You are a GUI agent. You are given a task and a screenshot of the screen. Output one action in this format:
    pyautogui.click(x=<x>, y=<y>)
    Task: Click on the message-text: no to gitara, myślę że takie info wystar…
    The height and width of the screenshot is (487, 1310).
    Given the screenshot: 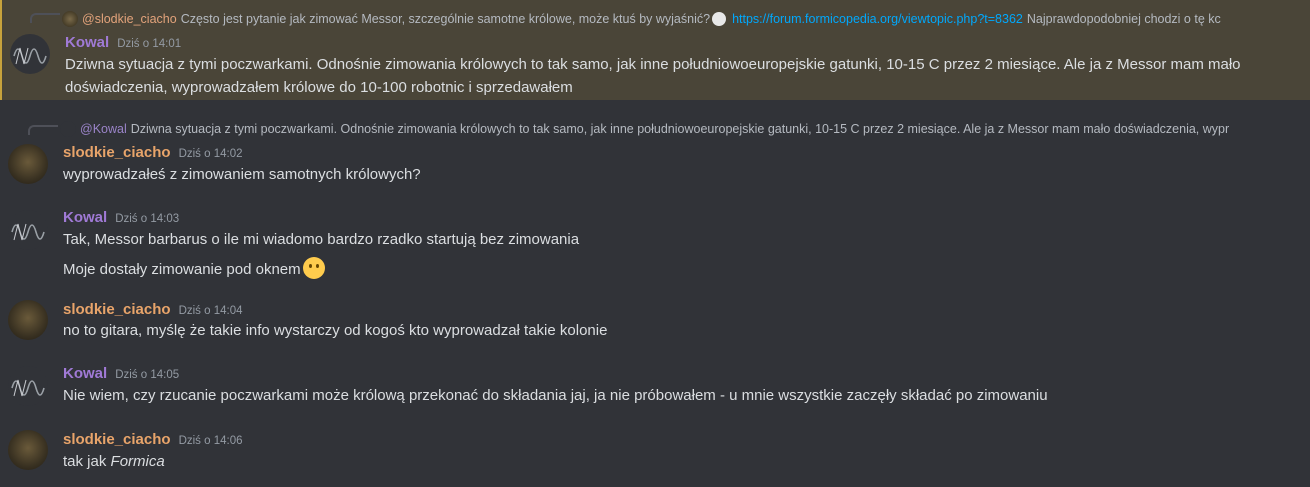 What is the action you would take?
    pyautogui.click(x=335, y=330)
    